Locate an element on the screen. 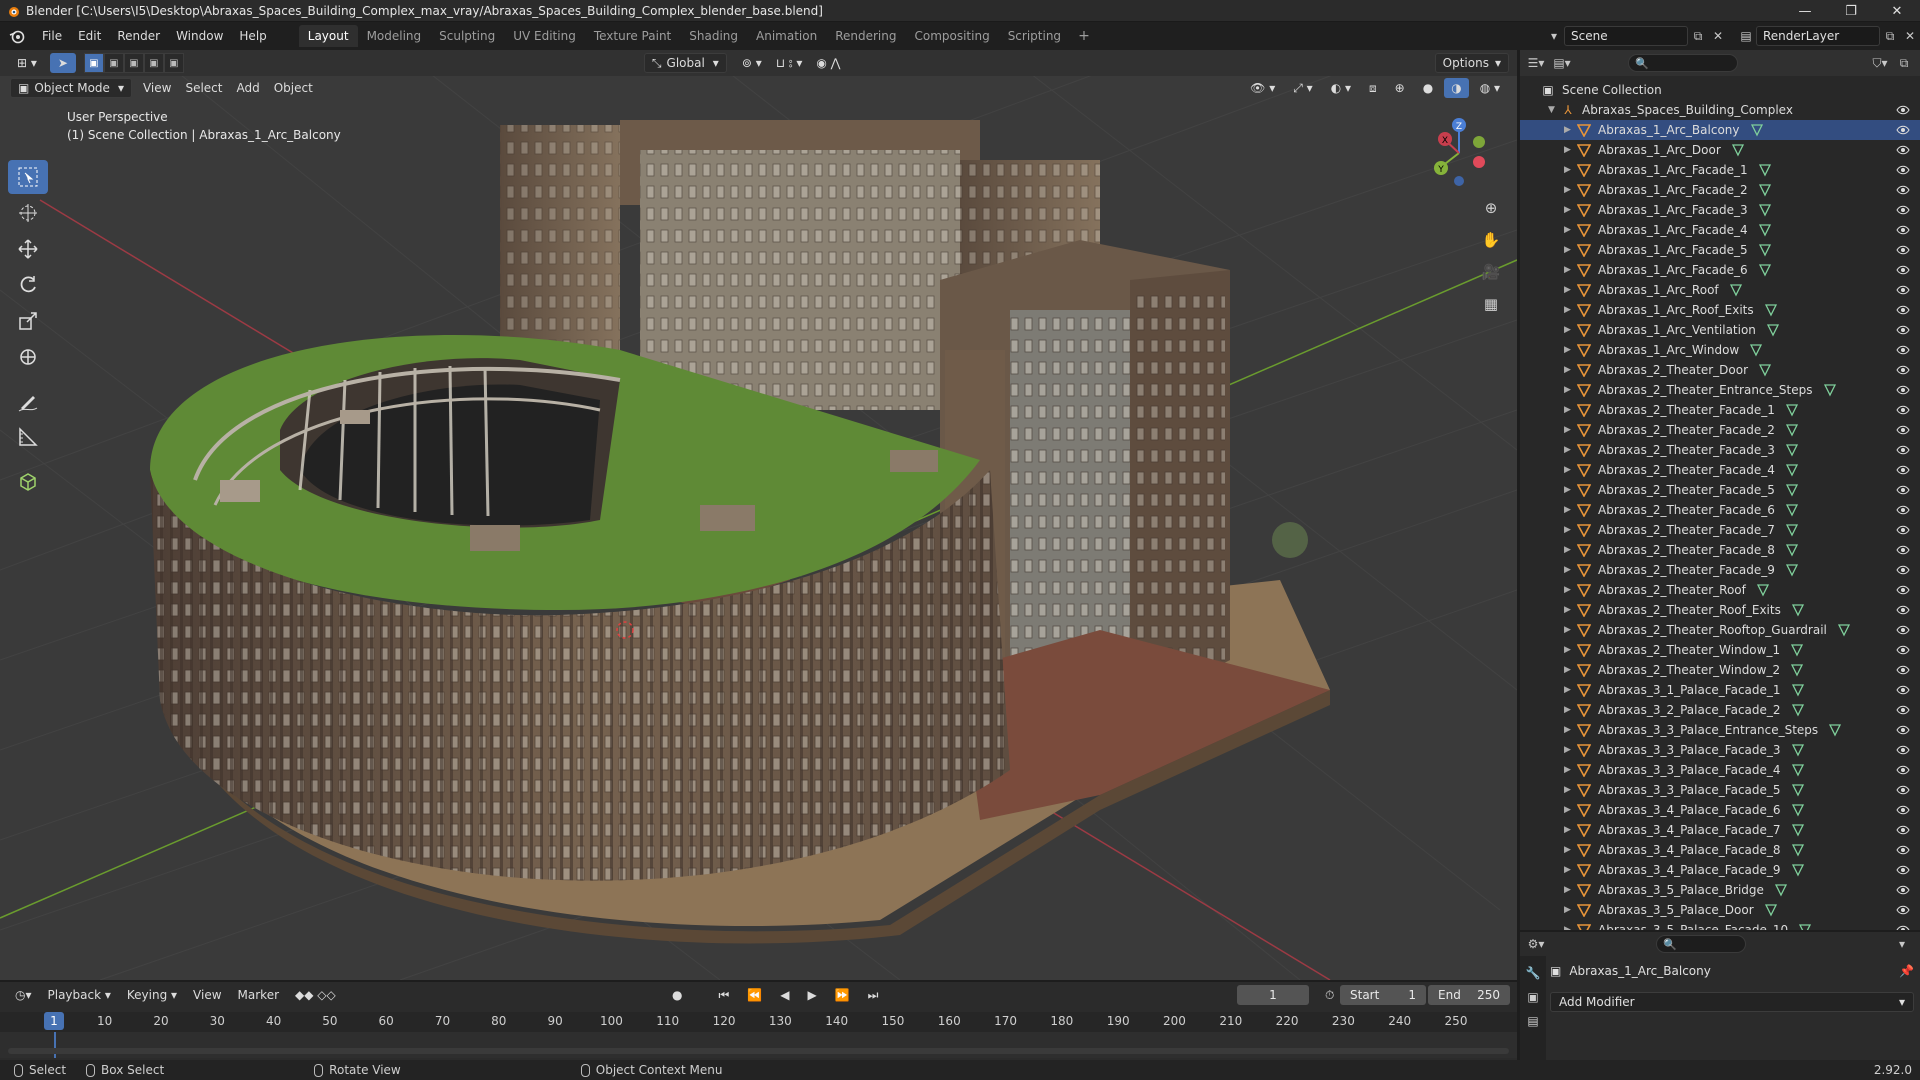 This screenshot has width=1920, height=1080. jump-start-icon: ⏮ is located at coordinates (723, 995).